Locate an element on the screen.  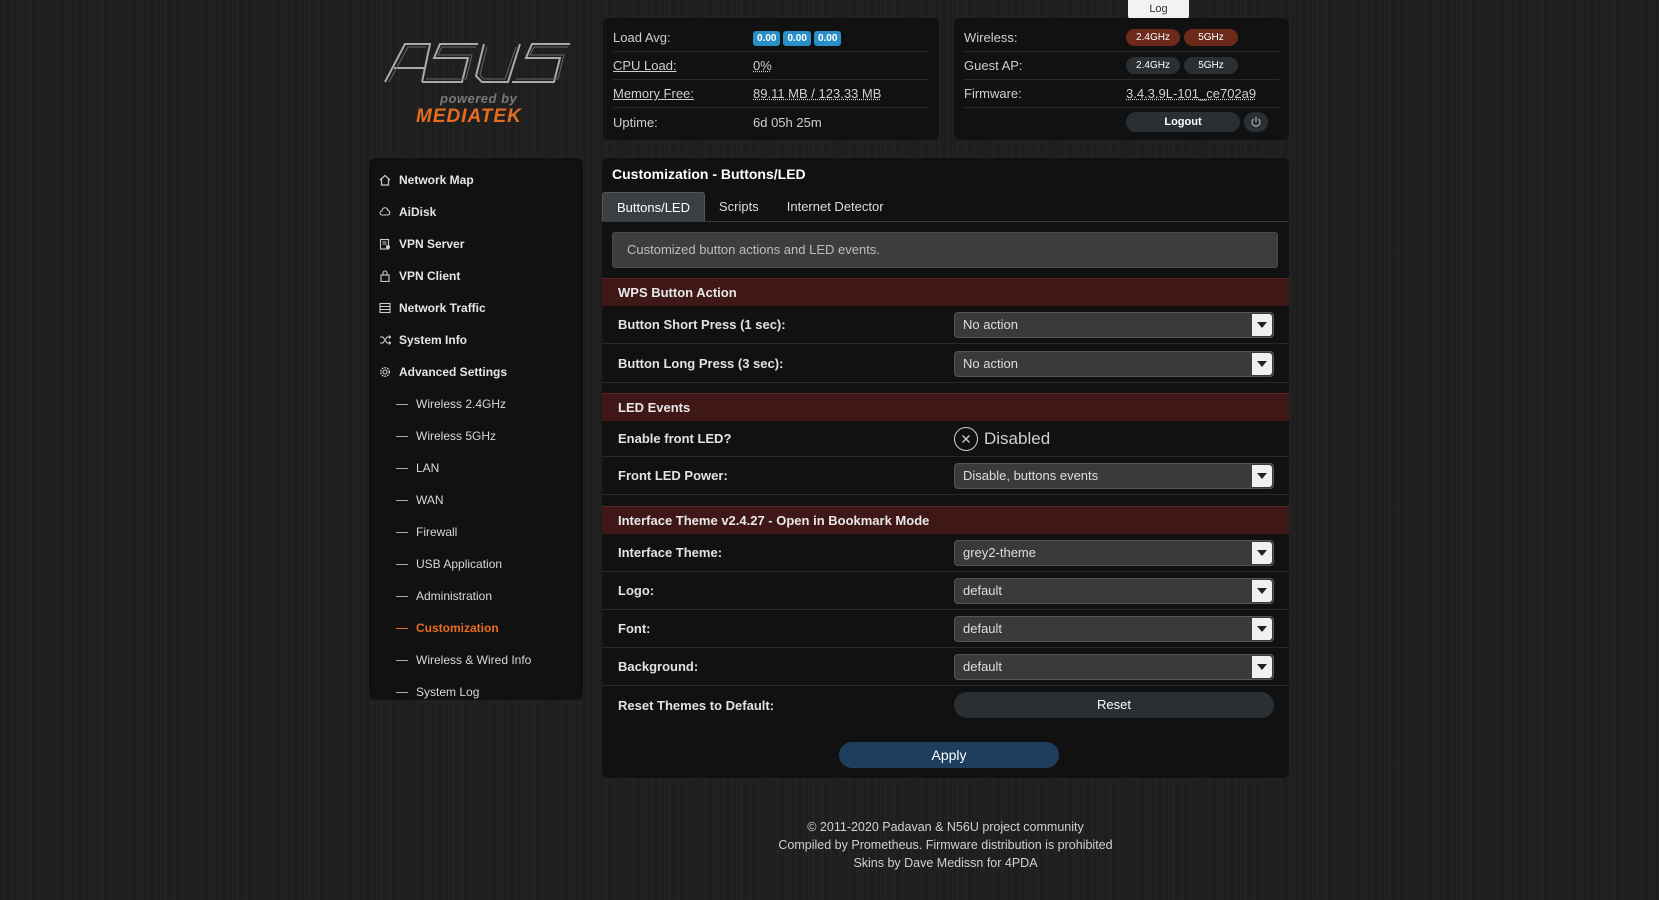
logo-value: default is located at coordinates (983, 590).